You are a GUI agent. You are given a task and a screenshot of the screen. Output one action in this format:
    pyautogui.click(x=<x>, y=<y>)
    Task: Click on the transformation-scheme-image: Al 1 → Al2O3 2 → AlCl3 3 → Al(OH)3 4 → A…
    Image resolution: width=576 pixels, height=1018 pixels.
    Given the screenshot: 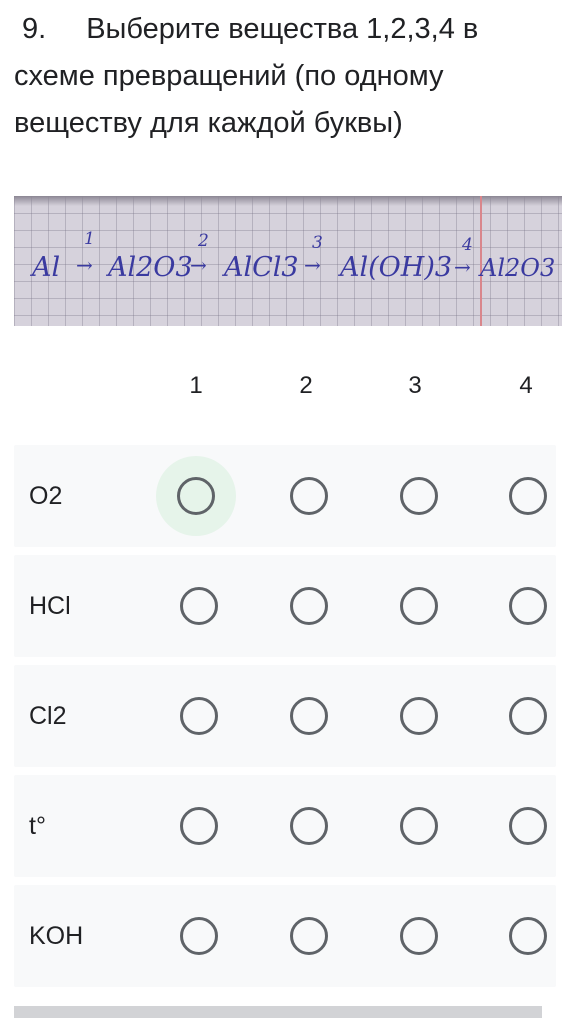 What is the action you would take?
    pyautogui.click(x=288, y=261)
    